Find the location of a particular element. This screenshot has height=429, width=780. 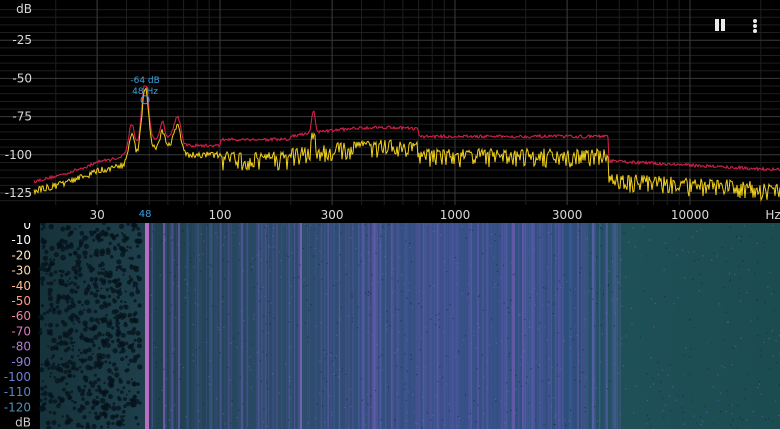

db-axis-label: -25 is located at coordinates (22, 40).